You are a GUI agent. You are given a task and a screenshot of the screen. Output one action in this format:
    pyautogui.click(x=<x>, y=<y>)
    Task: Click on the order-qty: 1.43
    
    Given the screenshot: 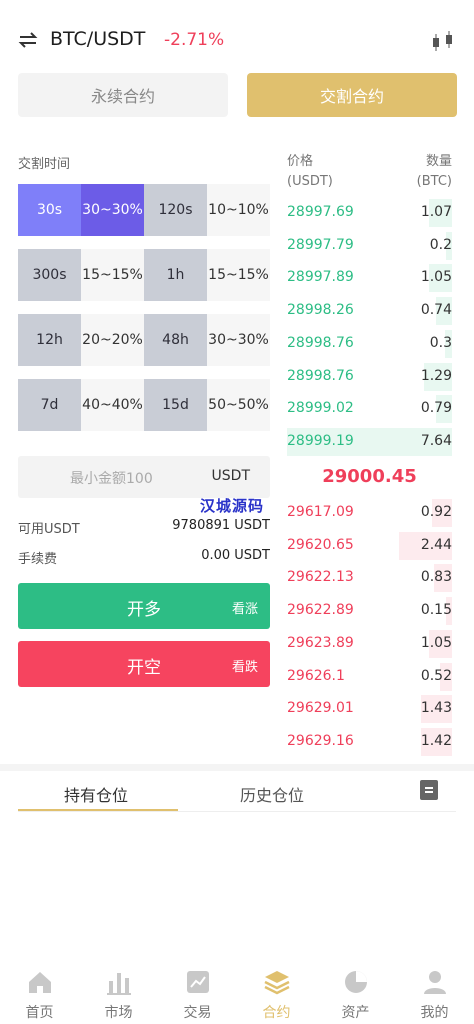 What is the action you would take?
    pyautogui.click(x=436, y=708)
    